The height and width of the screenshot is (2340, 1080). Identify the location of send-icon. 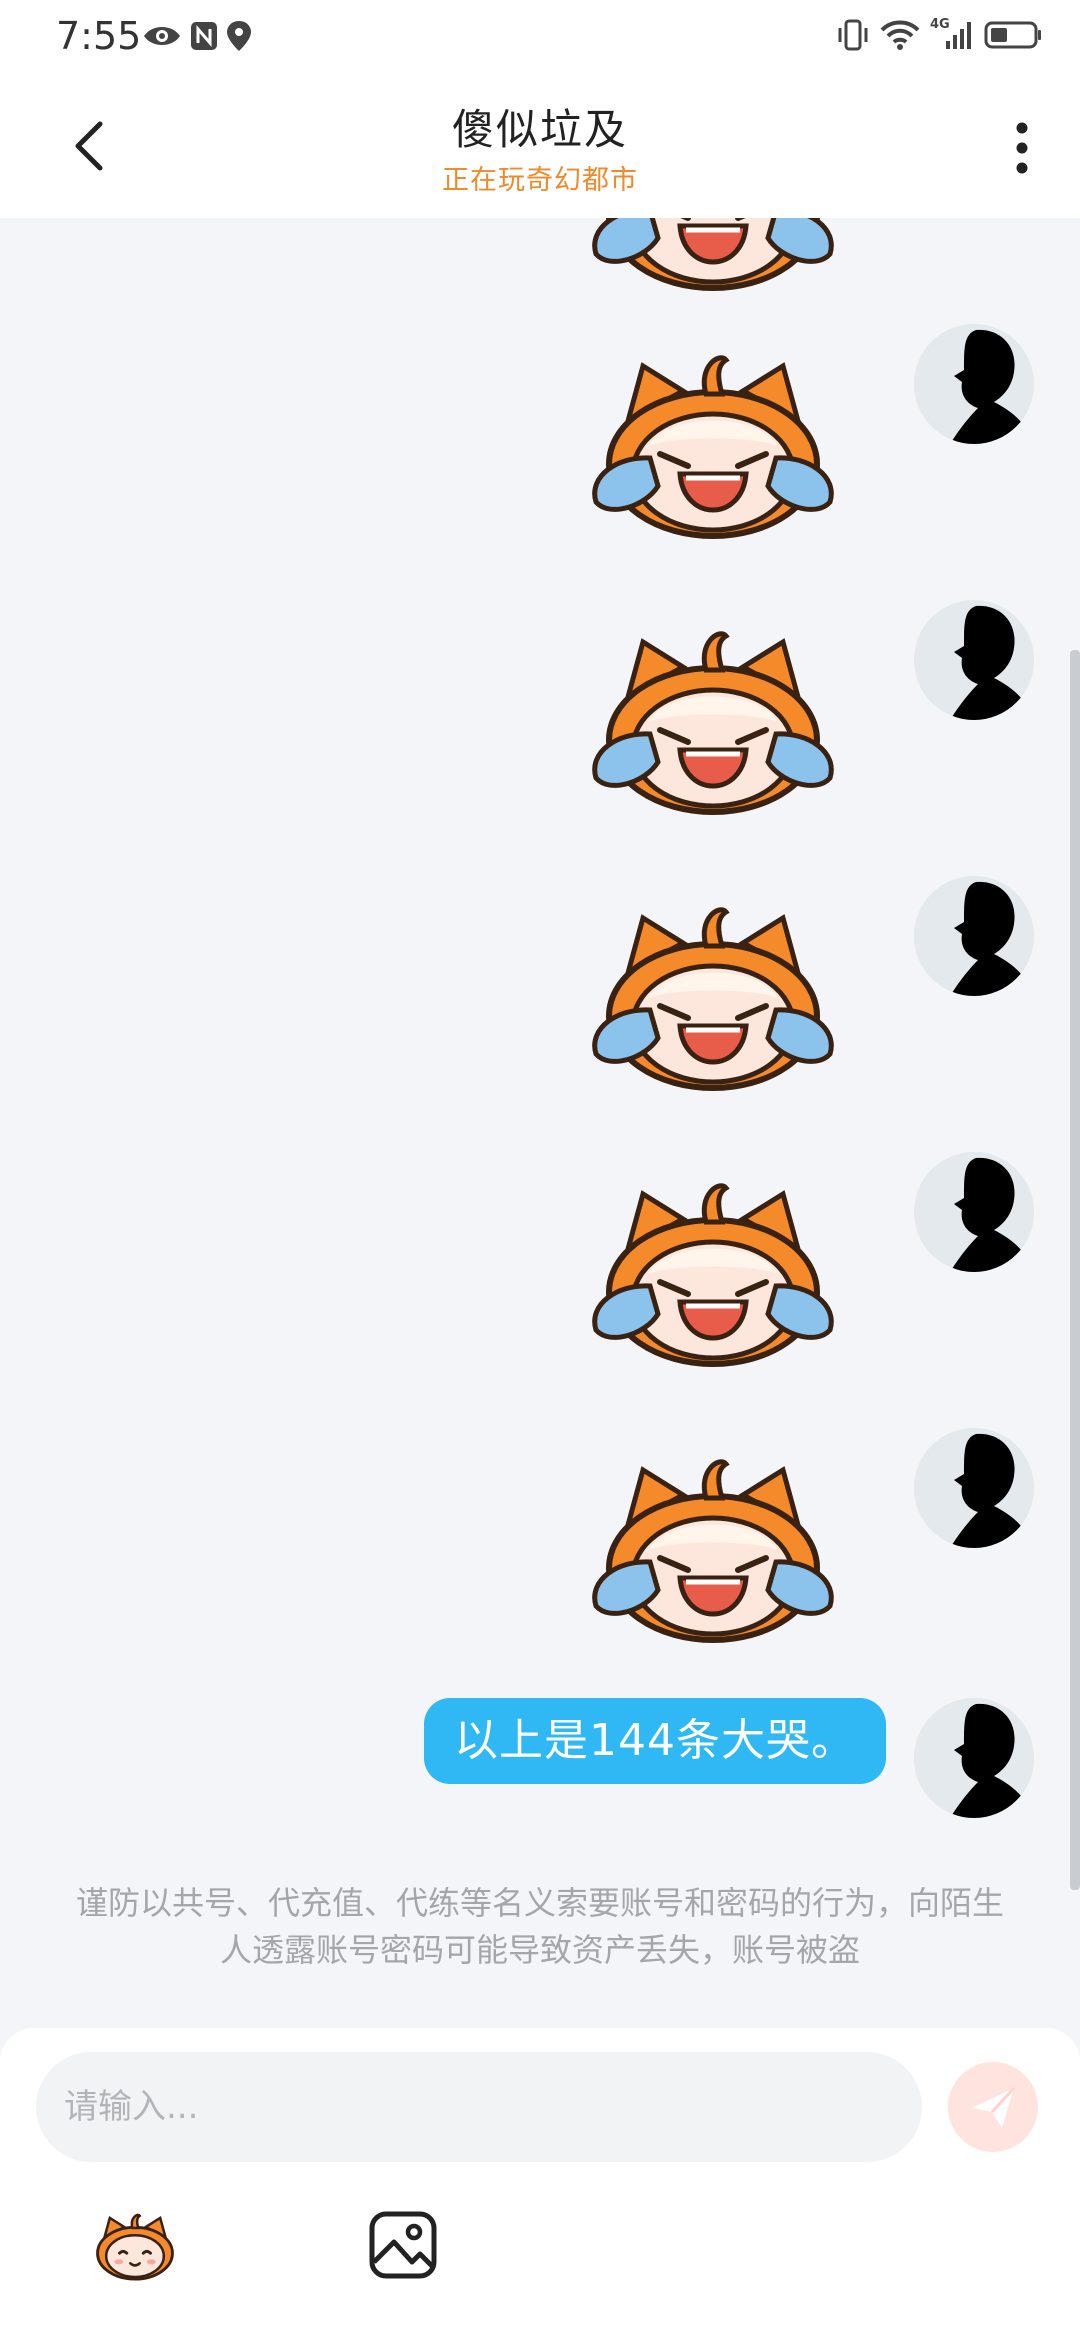
(994, 2107).